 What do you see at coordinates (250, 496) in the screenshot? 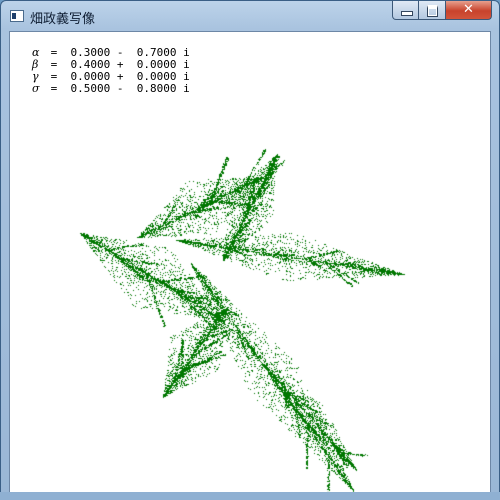
I see `taskbar` at bounding box center [250, 496].